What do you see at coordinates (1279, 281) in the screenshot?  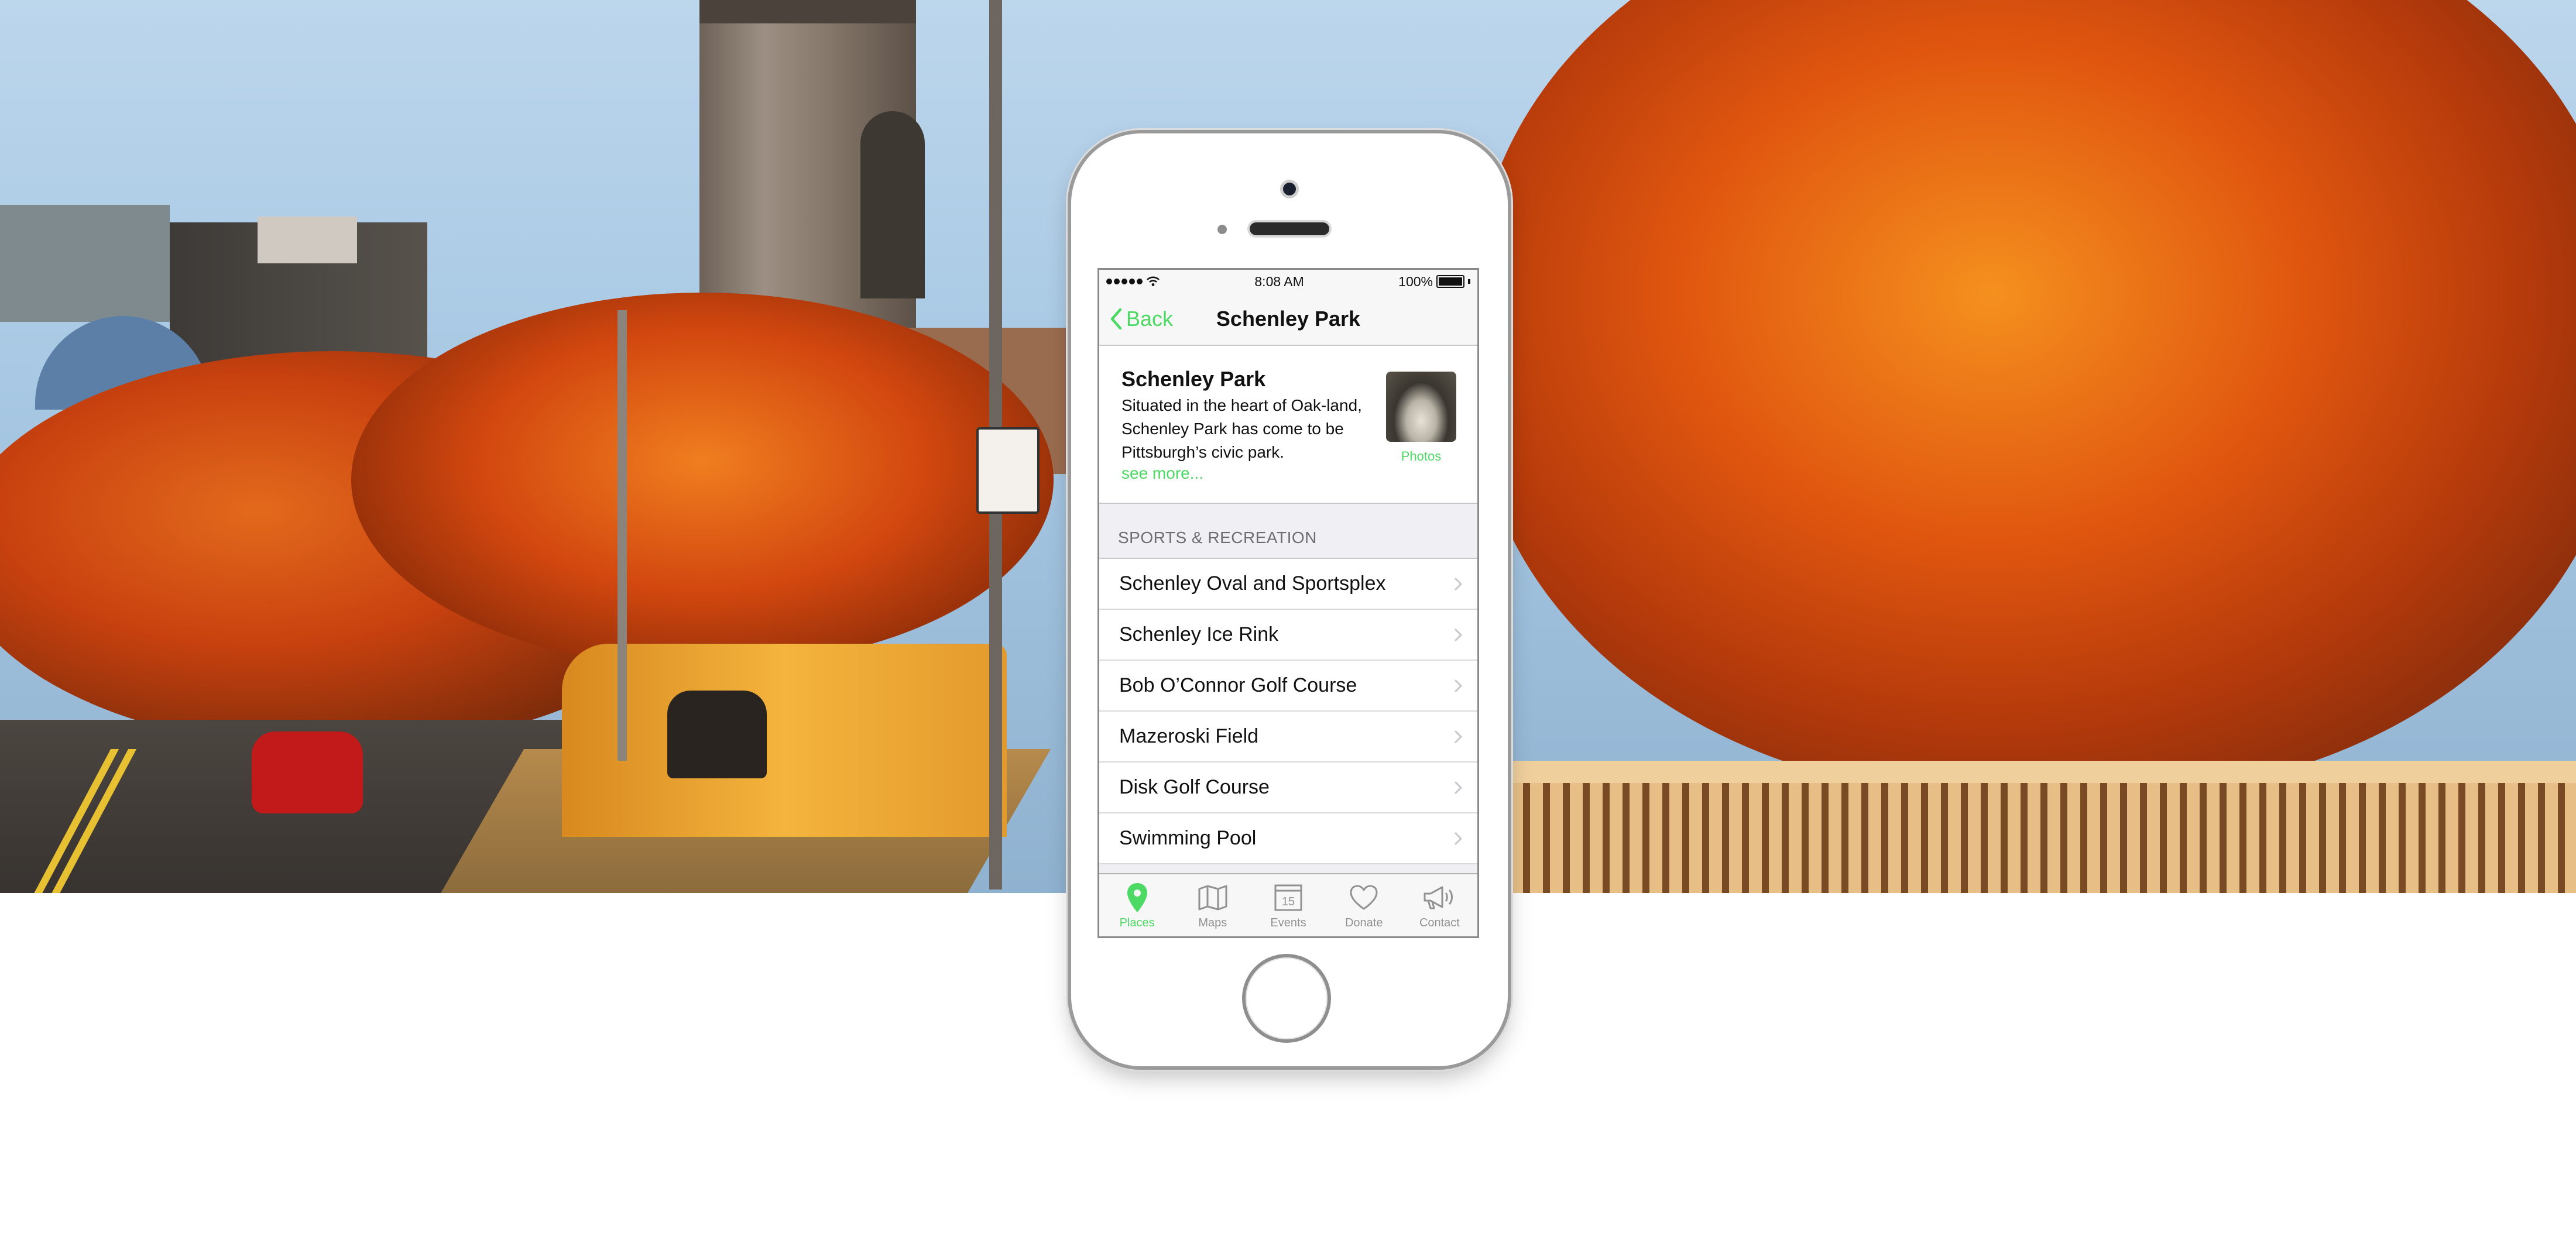 I see `status-time: 8:08 AM` at bounding box center [1279, 281].